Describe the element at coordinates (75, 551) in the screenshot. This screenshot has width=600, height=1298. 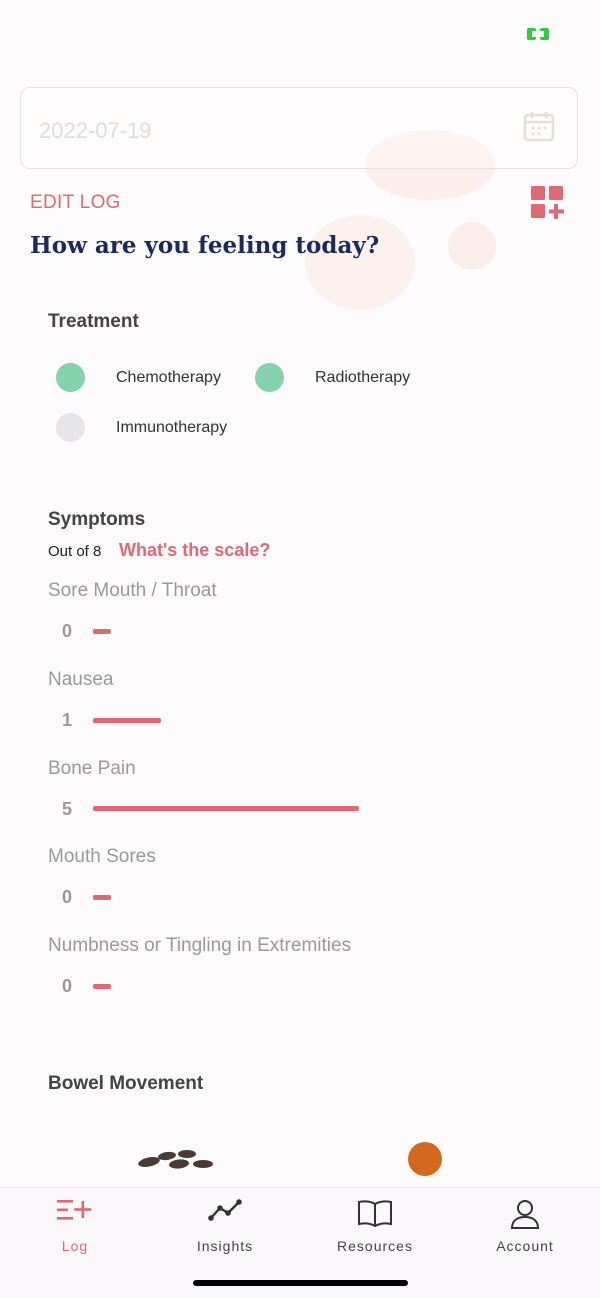
I see `scale-out-of: Out of 8` at that location.